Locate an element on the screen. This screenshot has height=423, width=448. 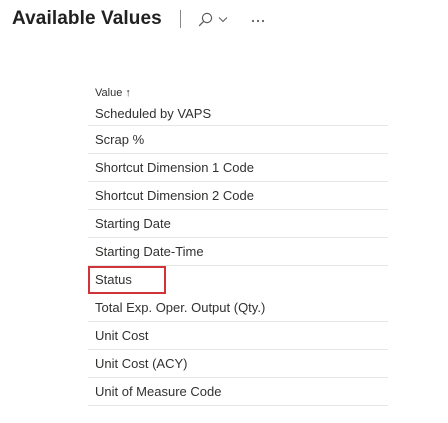
list-item-label: Total Exp. Oper. Output (Qty.) is located at coordinates (180, 307).